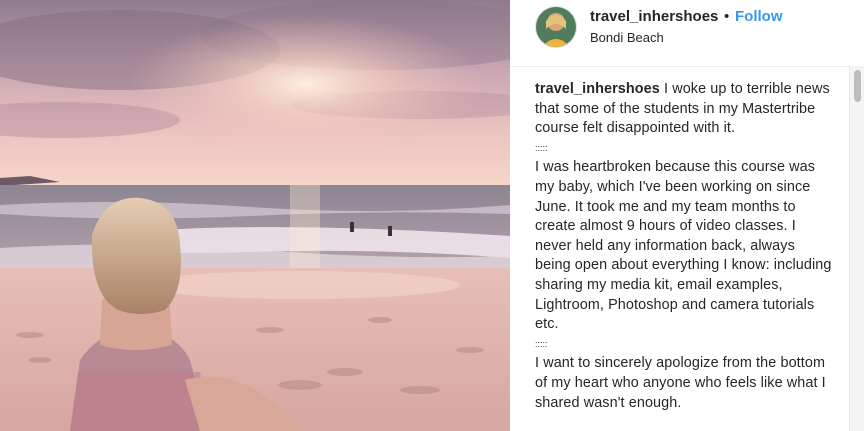 This screenshot has width=864, height=431. What do you see at coordinates (857, 86) in the screenshot?
I see `scrollbar-thumb` at bounding box center [857, 86].